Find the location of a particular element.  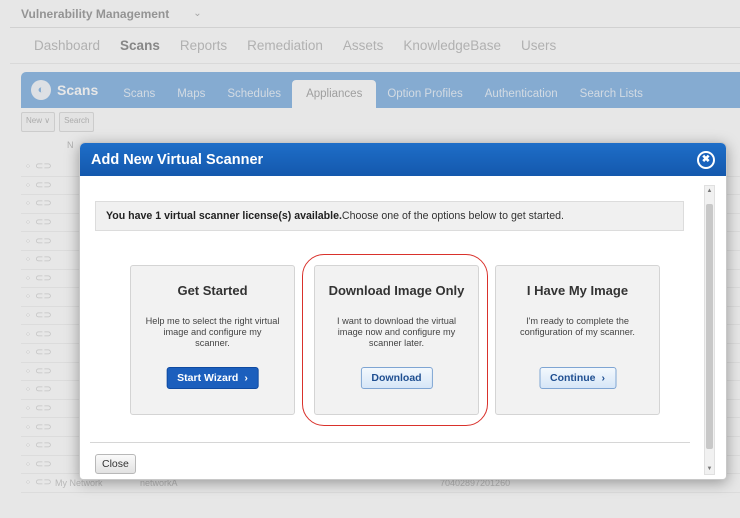

start-wizard-button: Start Wizard › is located at coordinates (212, 378).